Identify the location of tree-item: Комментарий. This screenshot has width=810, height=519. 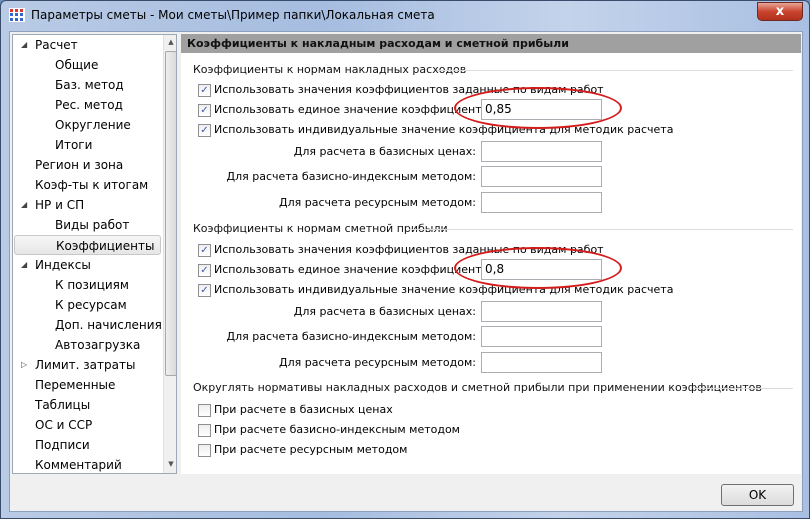
(87, 464).